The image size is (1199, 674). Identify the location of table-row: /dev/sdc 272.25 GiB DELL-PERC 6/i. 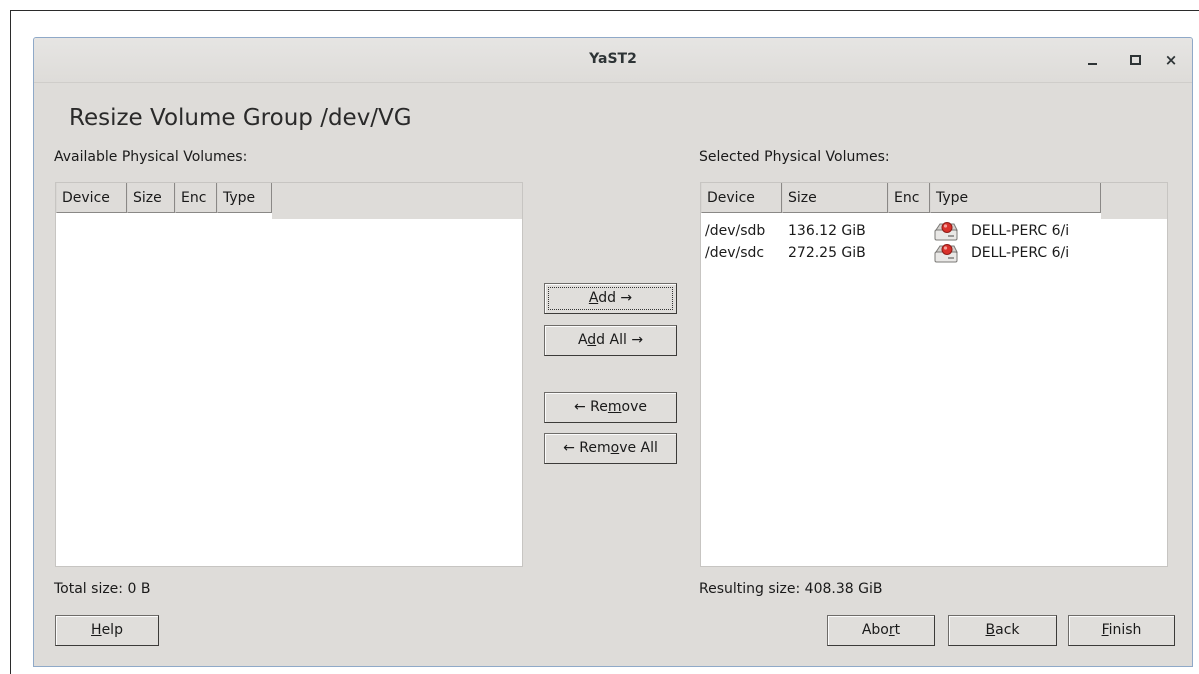
(934, 254).